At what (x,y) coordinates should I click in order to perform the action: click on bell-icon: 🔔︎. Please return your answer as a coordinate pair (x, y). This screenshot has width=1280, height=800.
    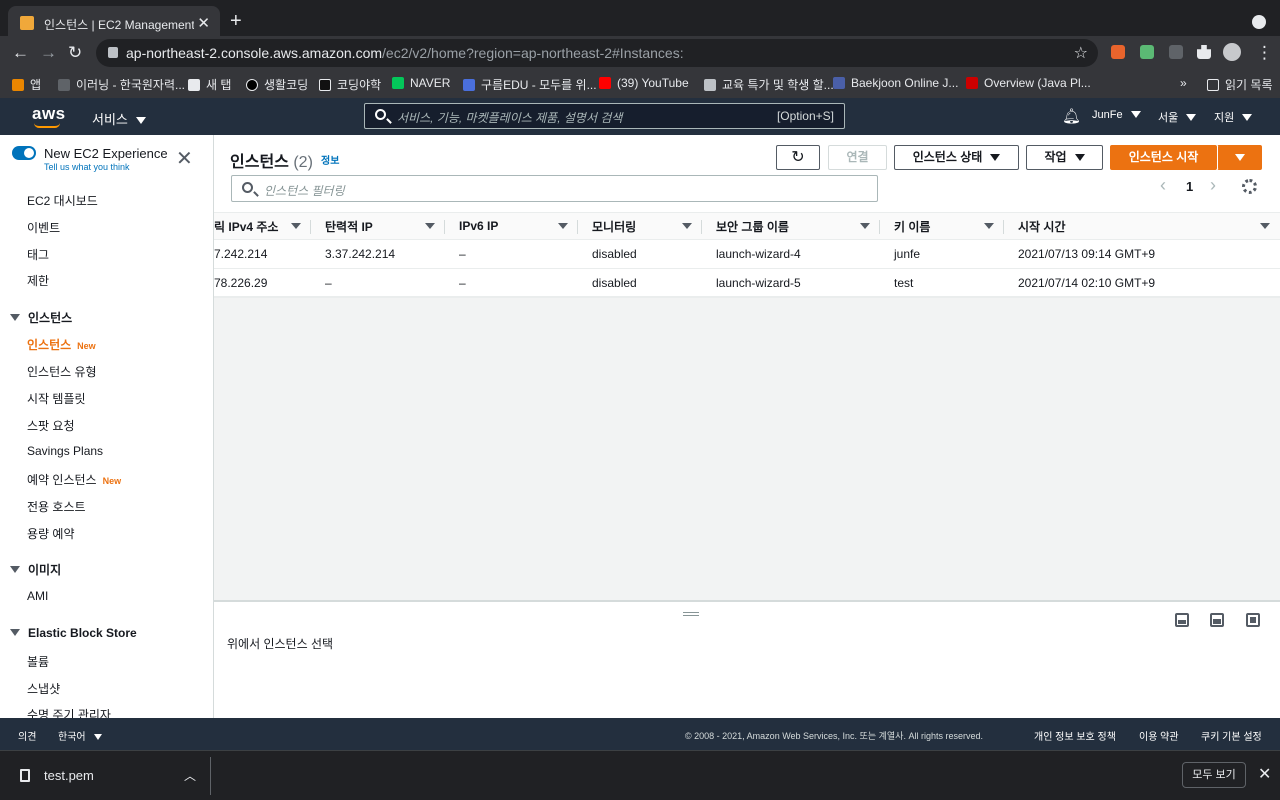
    Looking at the image, I should click on (1071, 116).